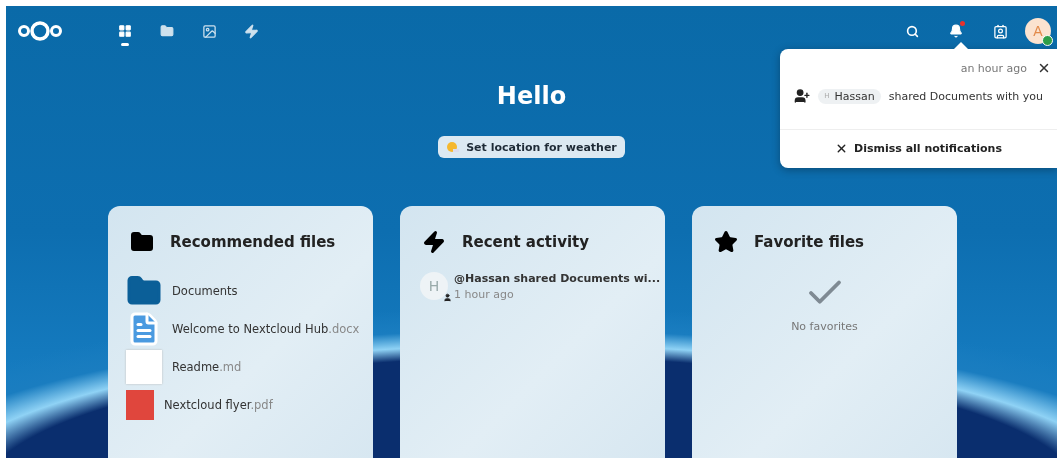  I want to click on user-icon, so click(447, 297).